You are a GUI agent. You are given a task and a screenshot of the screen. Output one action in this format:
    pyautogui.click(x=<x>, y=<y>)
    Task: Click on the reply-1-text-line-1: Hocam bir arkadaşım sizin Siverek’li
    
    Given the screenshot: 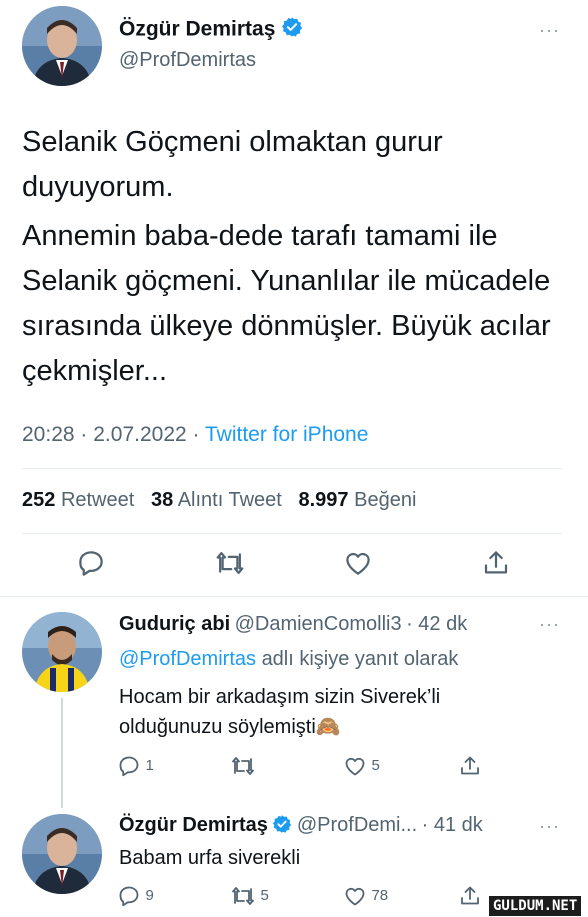 What is the action you would take?
    pyautogui.click(x=280, y=697)
    